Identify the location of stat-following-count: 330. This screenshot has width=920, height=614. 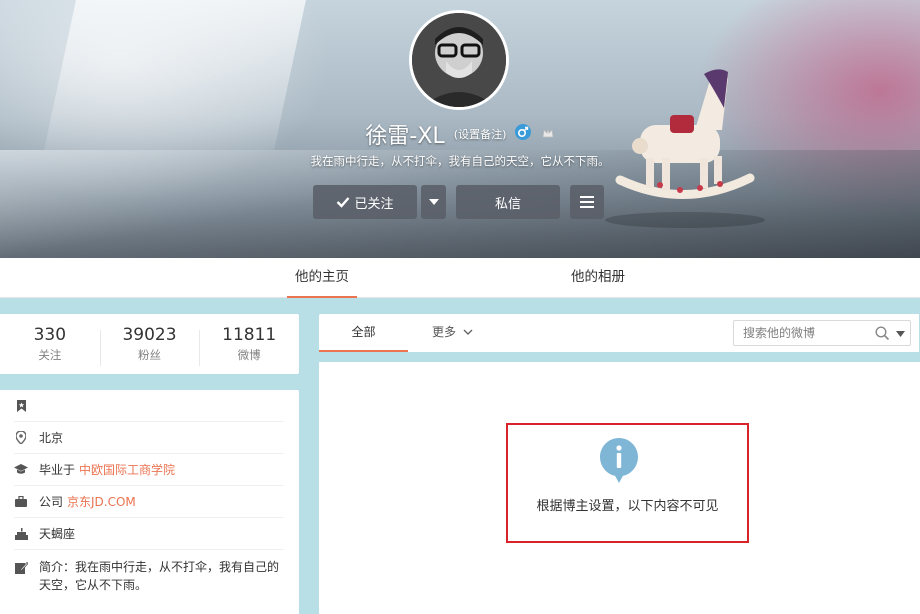
(50, 335).